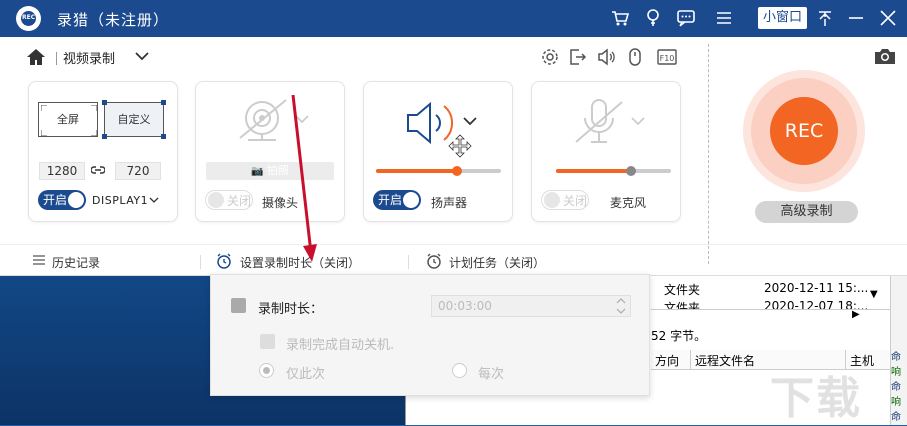 The height and width of the screenshot is (426, 907). Describe the element at coordinates (724, 18) in the screenshot. I see `menu-icon` at that location.